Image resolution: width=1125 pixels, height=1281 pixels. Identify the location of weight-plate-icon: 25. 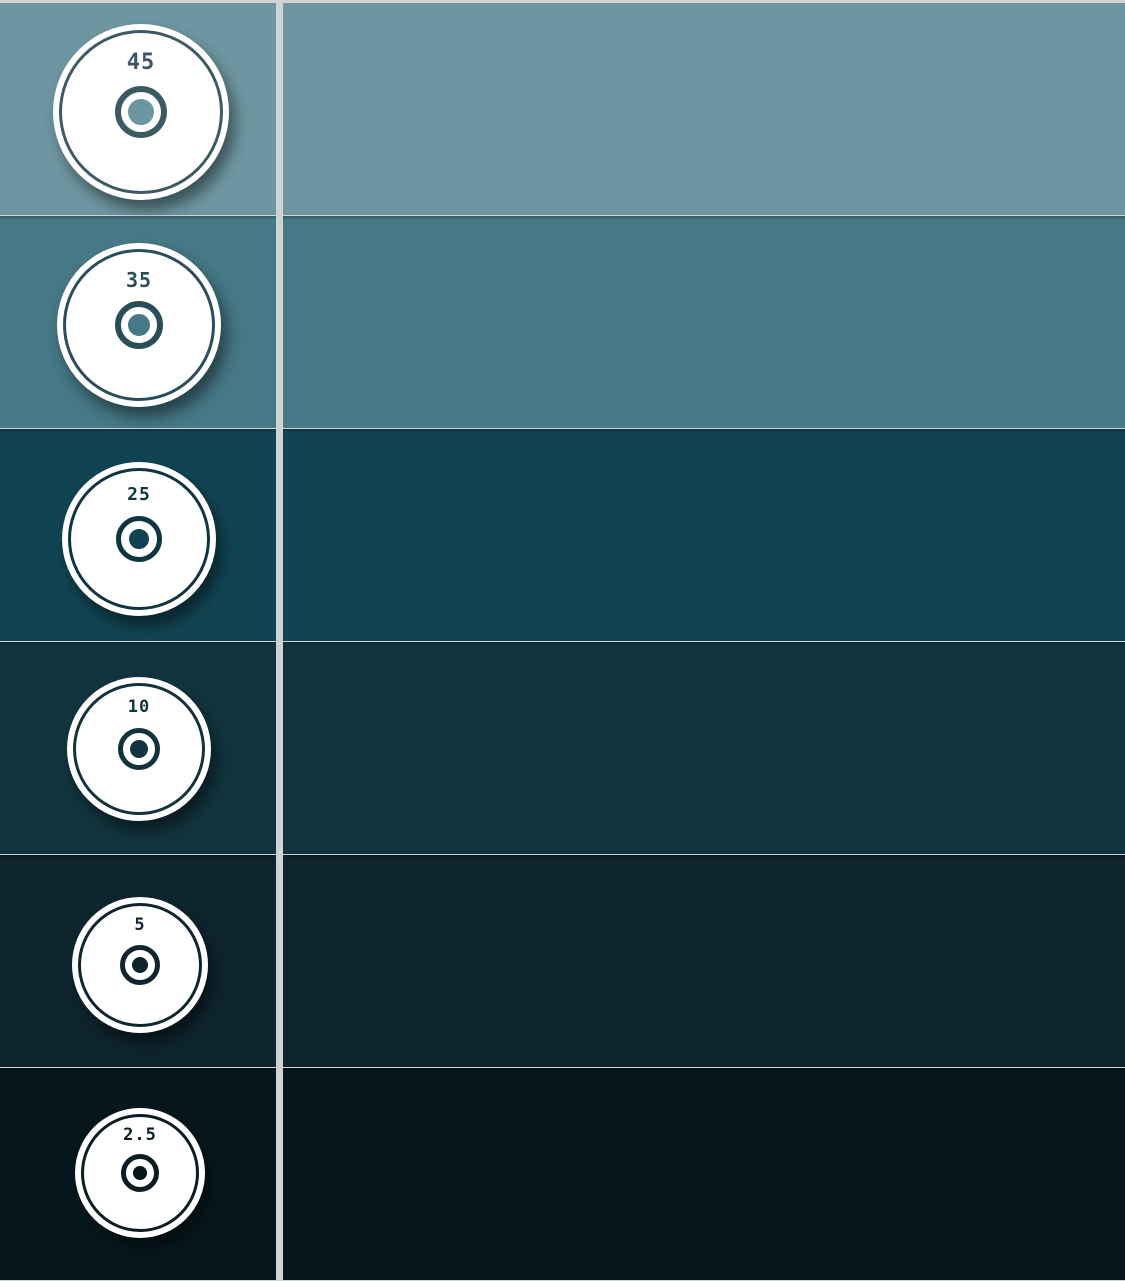
(139, 539).